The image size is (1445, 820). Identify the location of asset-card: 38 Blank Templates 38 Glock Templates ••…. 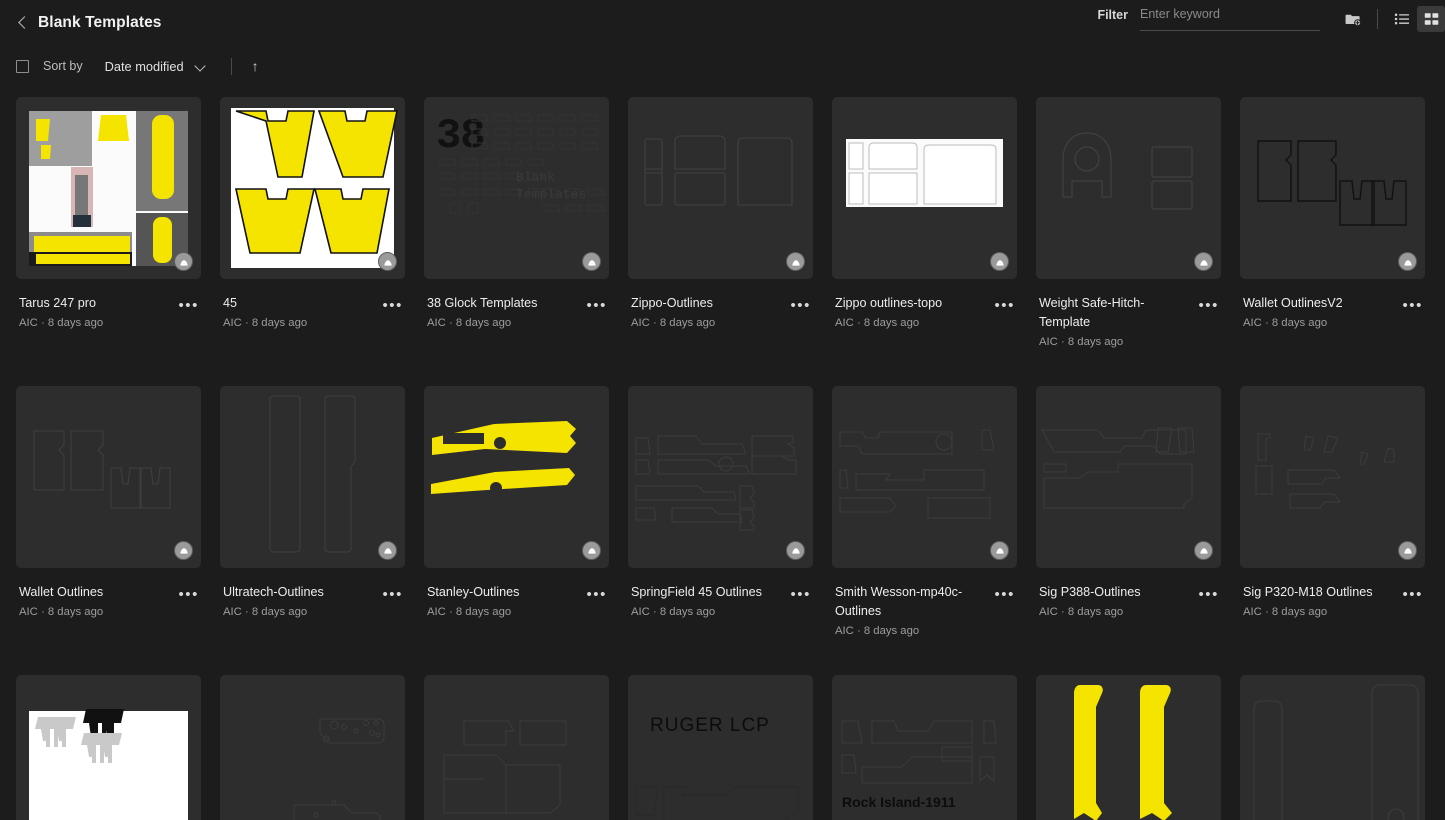
(516, 222).